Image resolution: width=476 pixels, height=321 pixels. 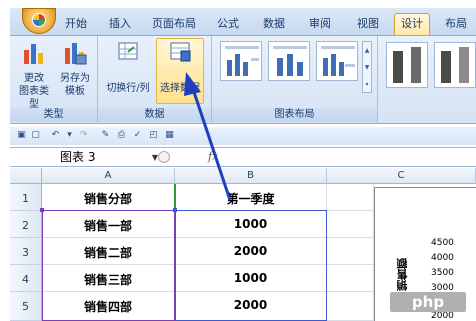 What do you see at coordinates (175, 210) in the screenshot?
I see `range-handle-blue` at bounding box center [175, 210].